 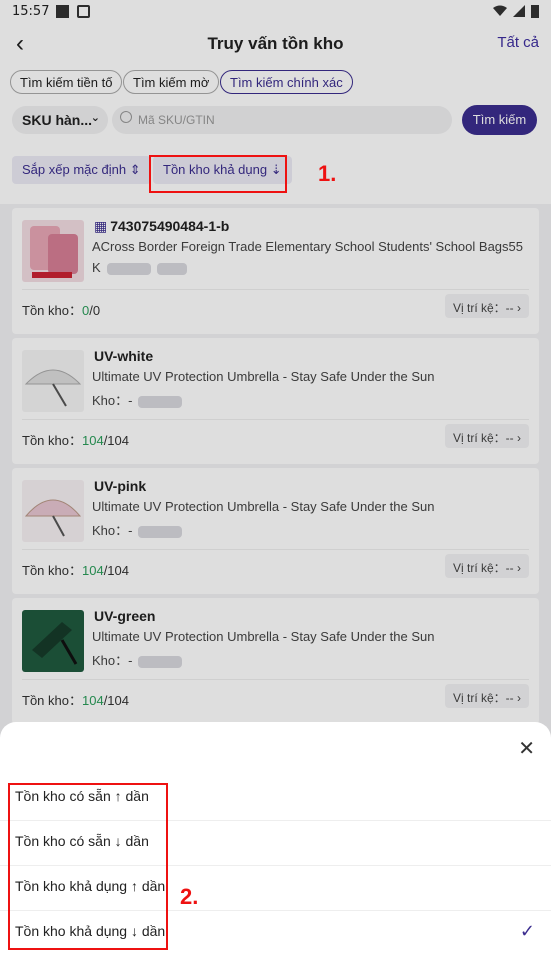 I want to click on close-icon: ✕, so click(x=526, y=748).